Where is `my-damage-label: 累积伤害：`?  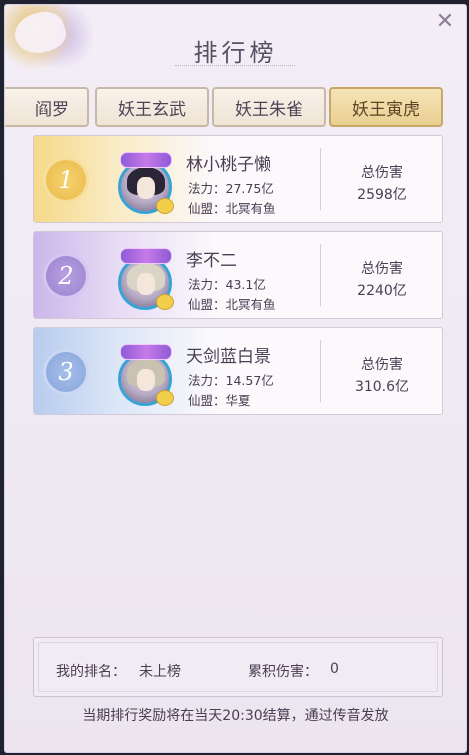 my-damage-label: 累积伤害： is located at coordinates (283, 672).